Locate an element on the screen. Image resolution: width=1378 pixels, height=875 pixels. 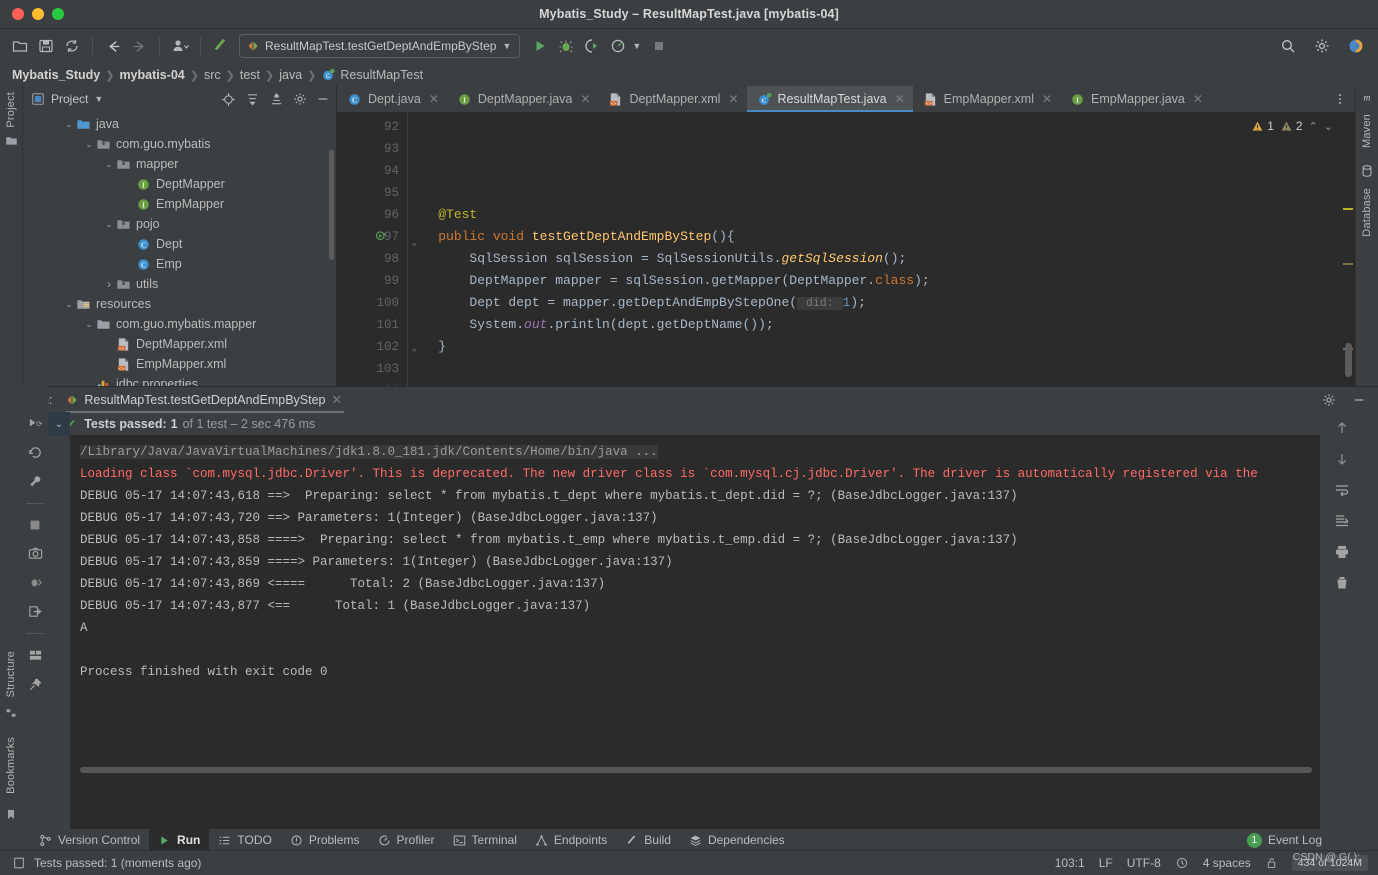
collapse-console-button: ⌄ is located at coordinates (59, 424).